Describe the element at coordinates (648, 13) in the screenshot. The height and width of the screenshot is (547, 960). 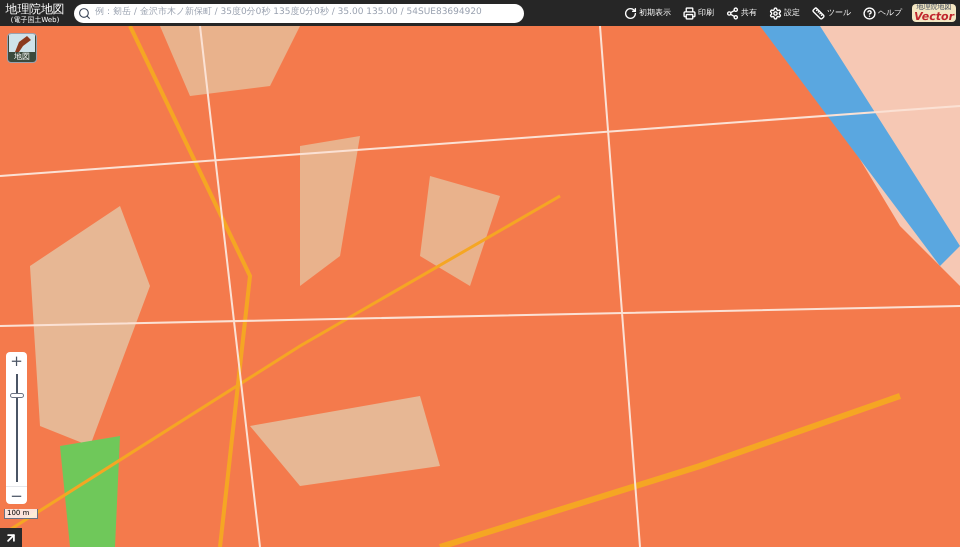
I see `toolbar-button: 初期表示` at that location.